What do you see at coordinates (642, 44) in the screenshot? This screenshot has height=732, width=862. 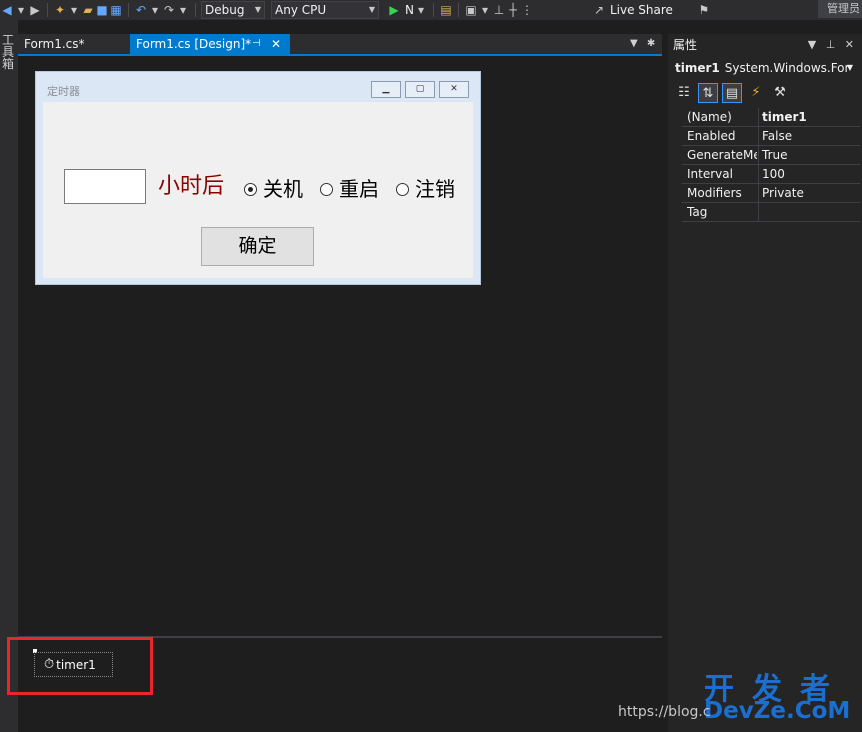 I see `tab-tools: ▼ ✱` at bounding box center [642, 44].